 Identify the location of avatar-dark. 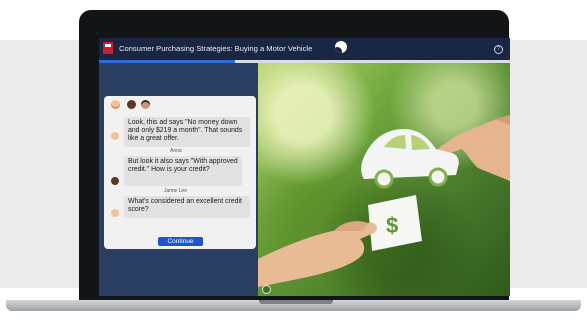
(131, 104).